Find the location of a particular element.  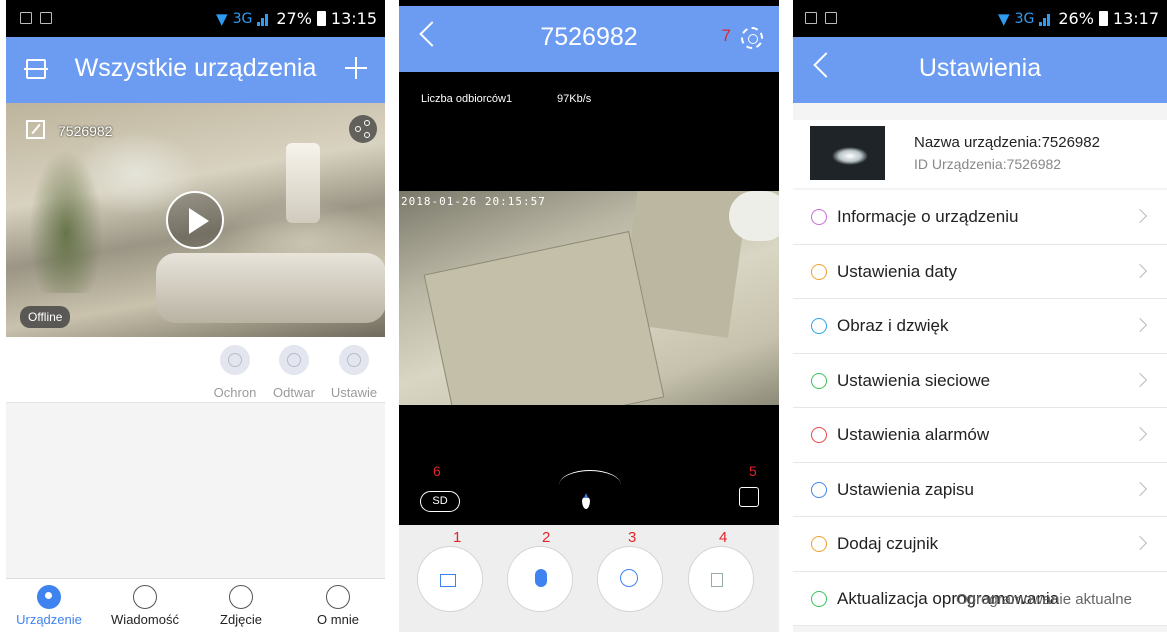

play-circle-icon is located at coordinates (819, 326).